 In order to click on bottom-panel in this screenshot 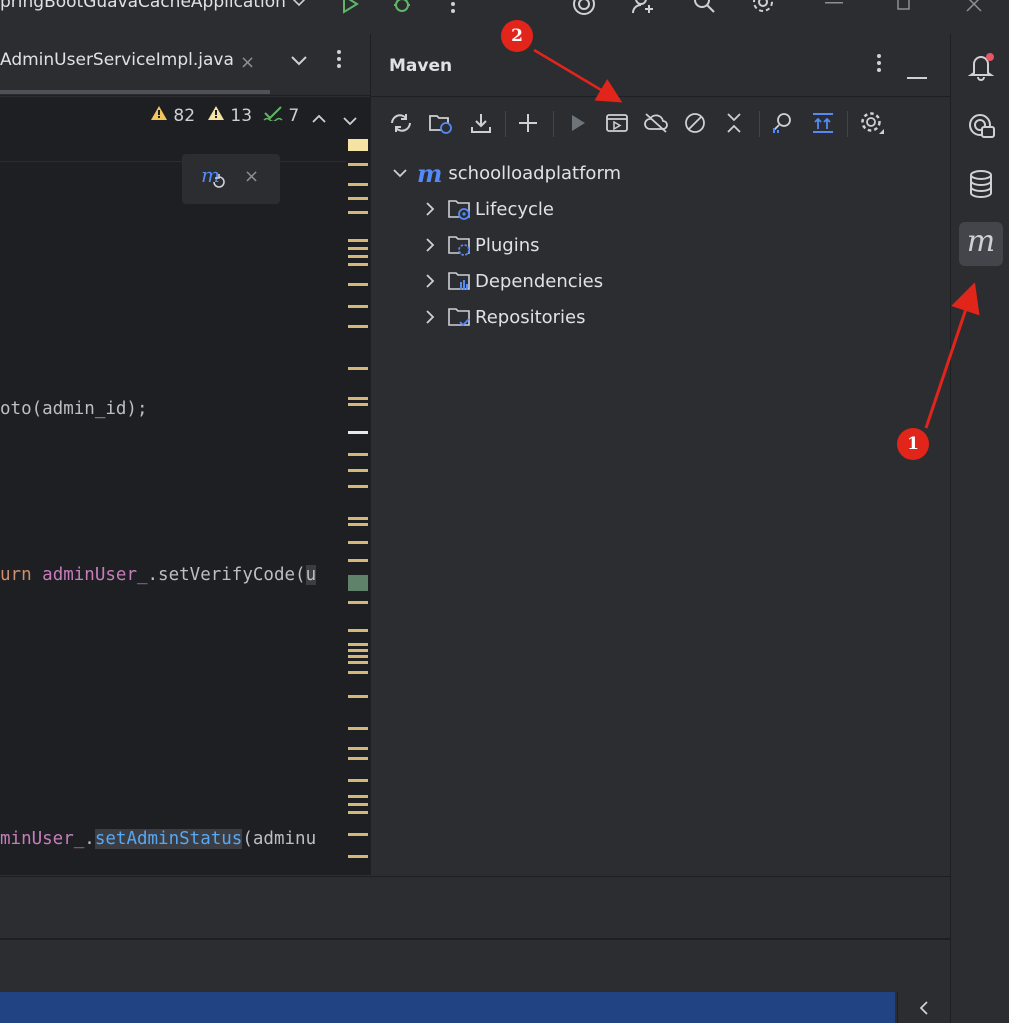, I will do `click(475, 949)`.